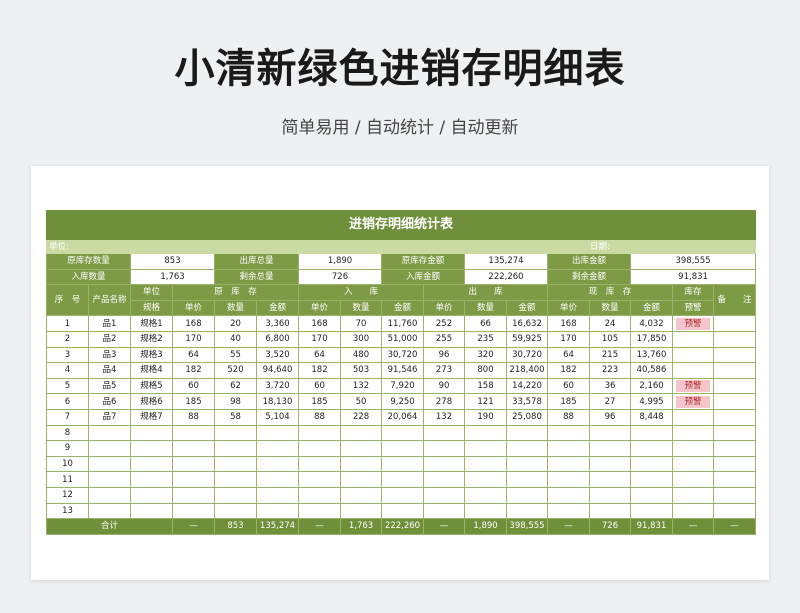 Image resolution: width=800 pixels, height=613 pixels. I want to click on table-cell-seq: 6, so click(67, 401).